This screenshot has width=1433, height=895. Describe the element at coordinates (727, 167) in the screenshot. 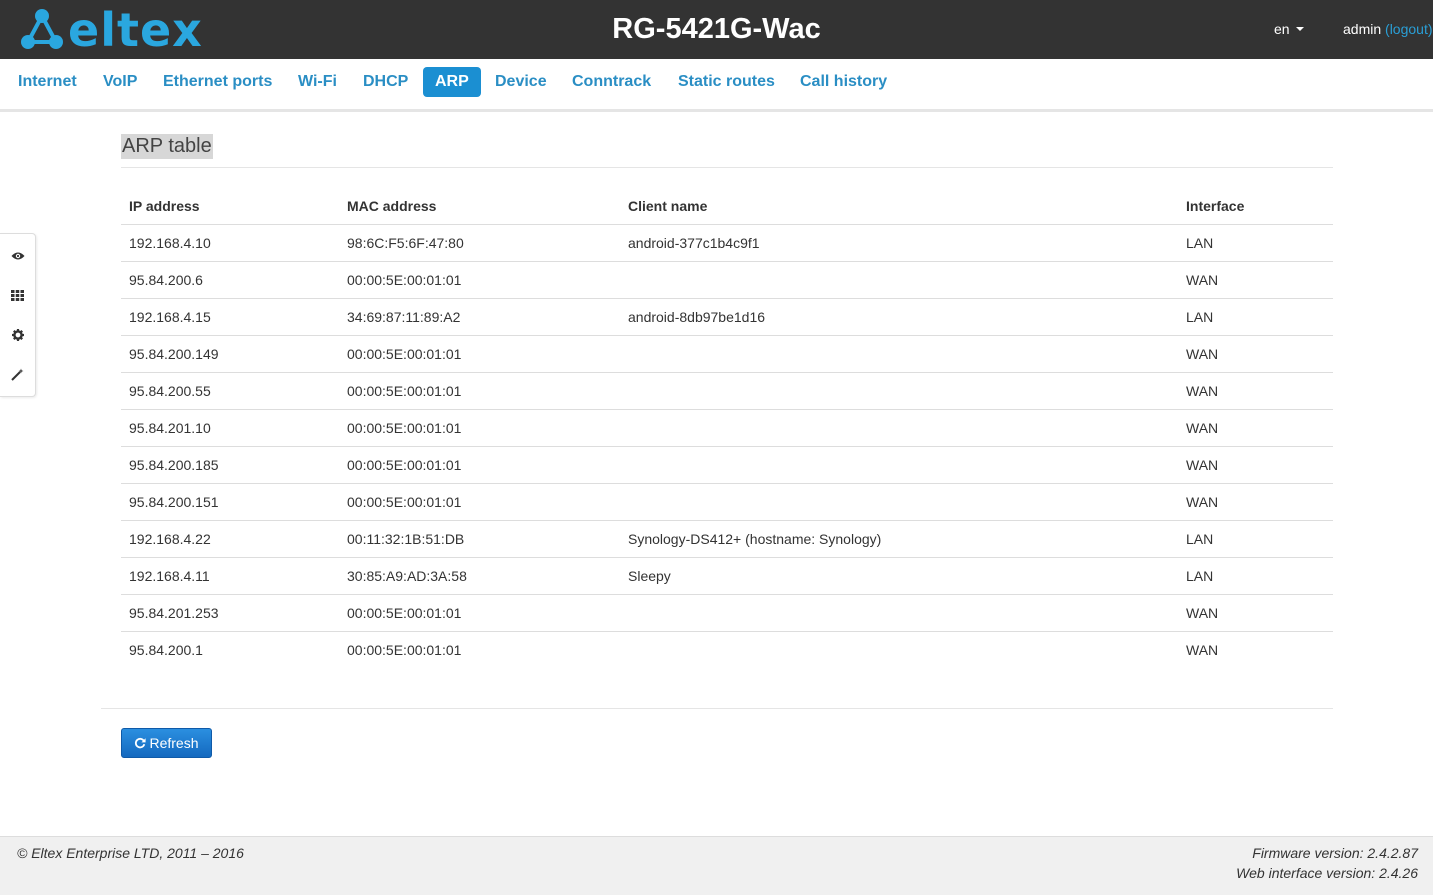

I see `title-divider` at that location.